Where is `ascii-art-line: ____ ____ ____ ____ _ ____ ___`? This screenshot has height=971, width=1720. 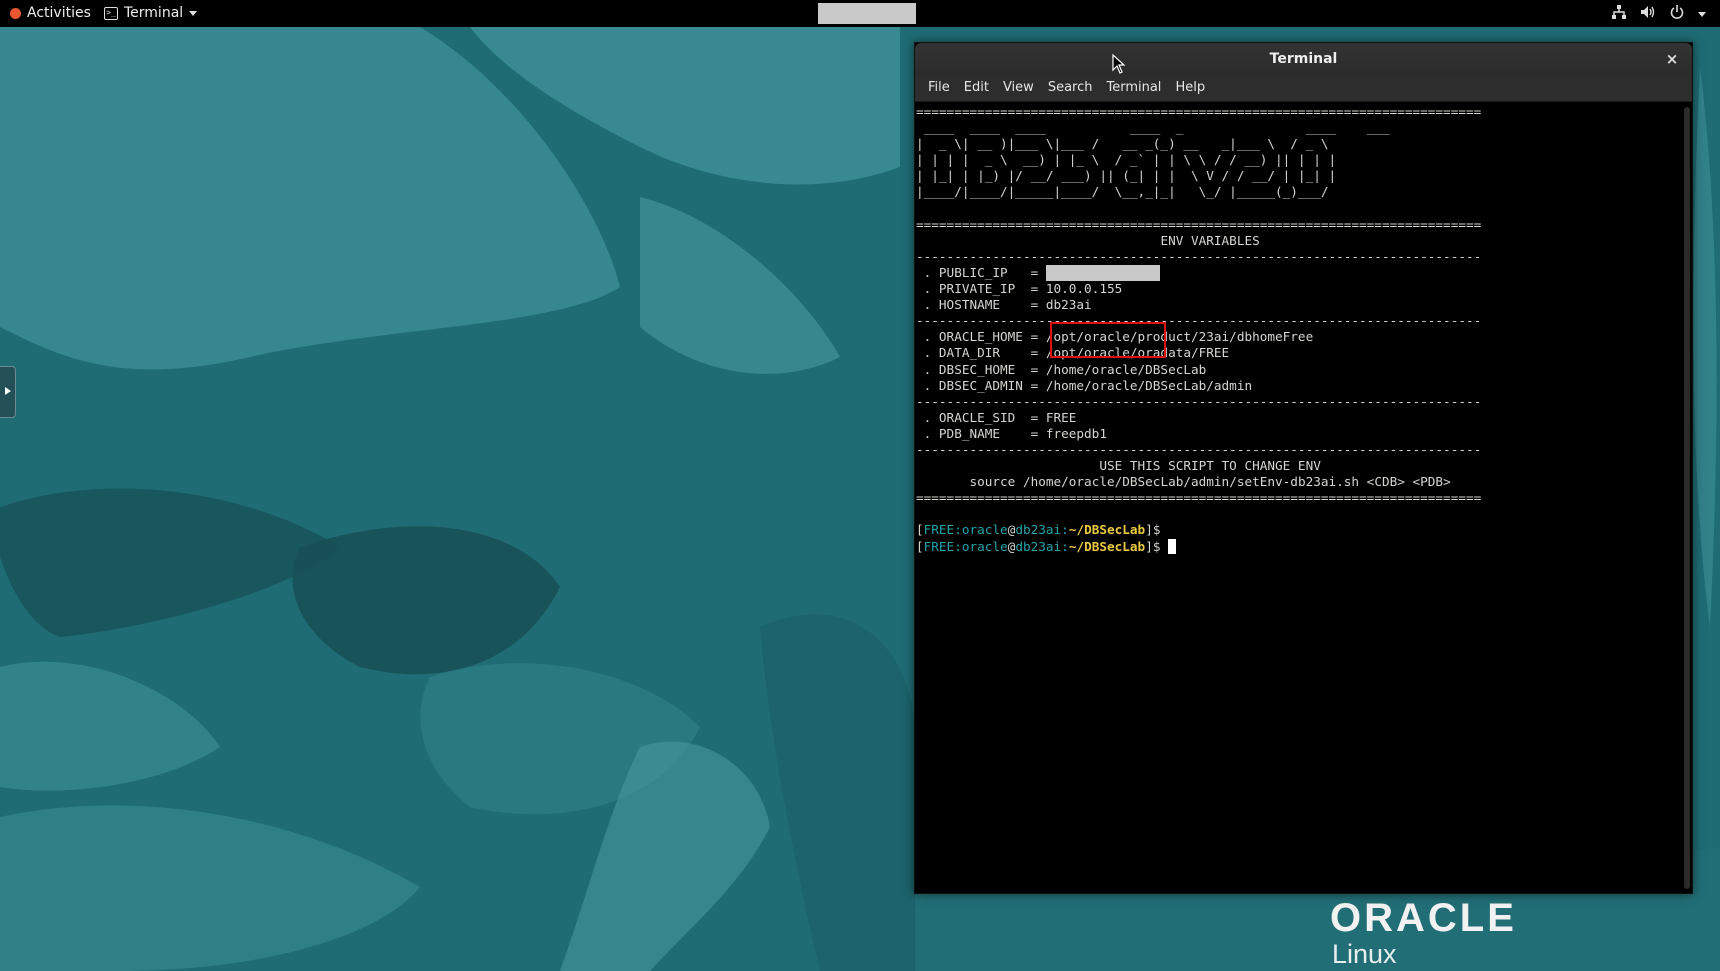
ascii-art-line: ____ ____ ____ ____ _ ____ ___ is located at coordinates (1153, 128).